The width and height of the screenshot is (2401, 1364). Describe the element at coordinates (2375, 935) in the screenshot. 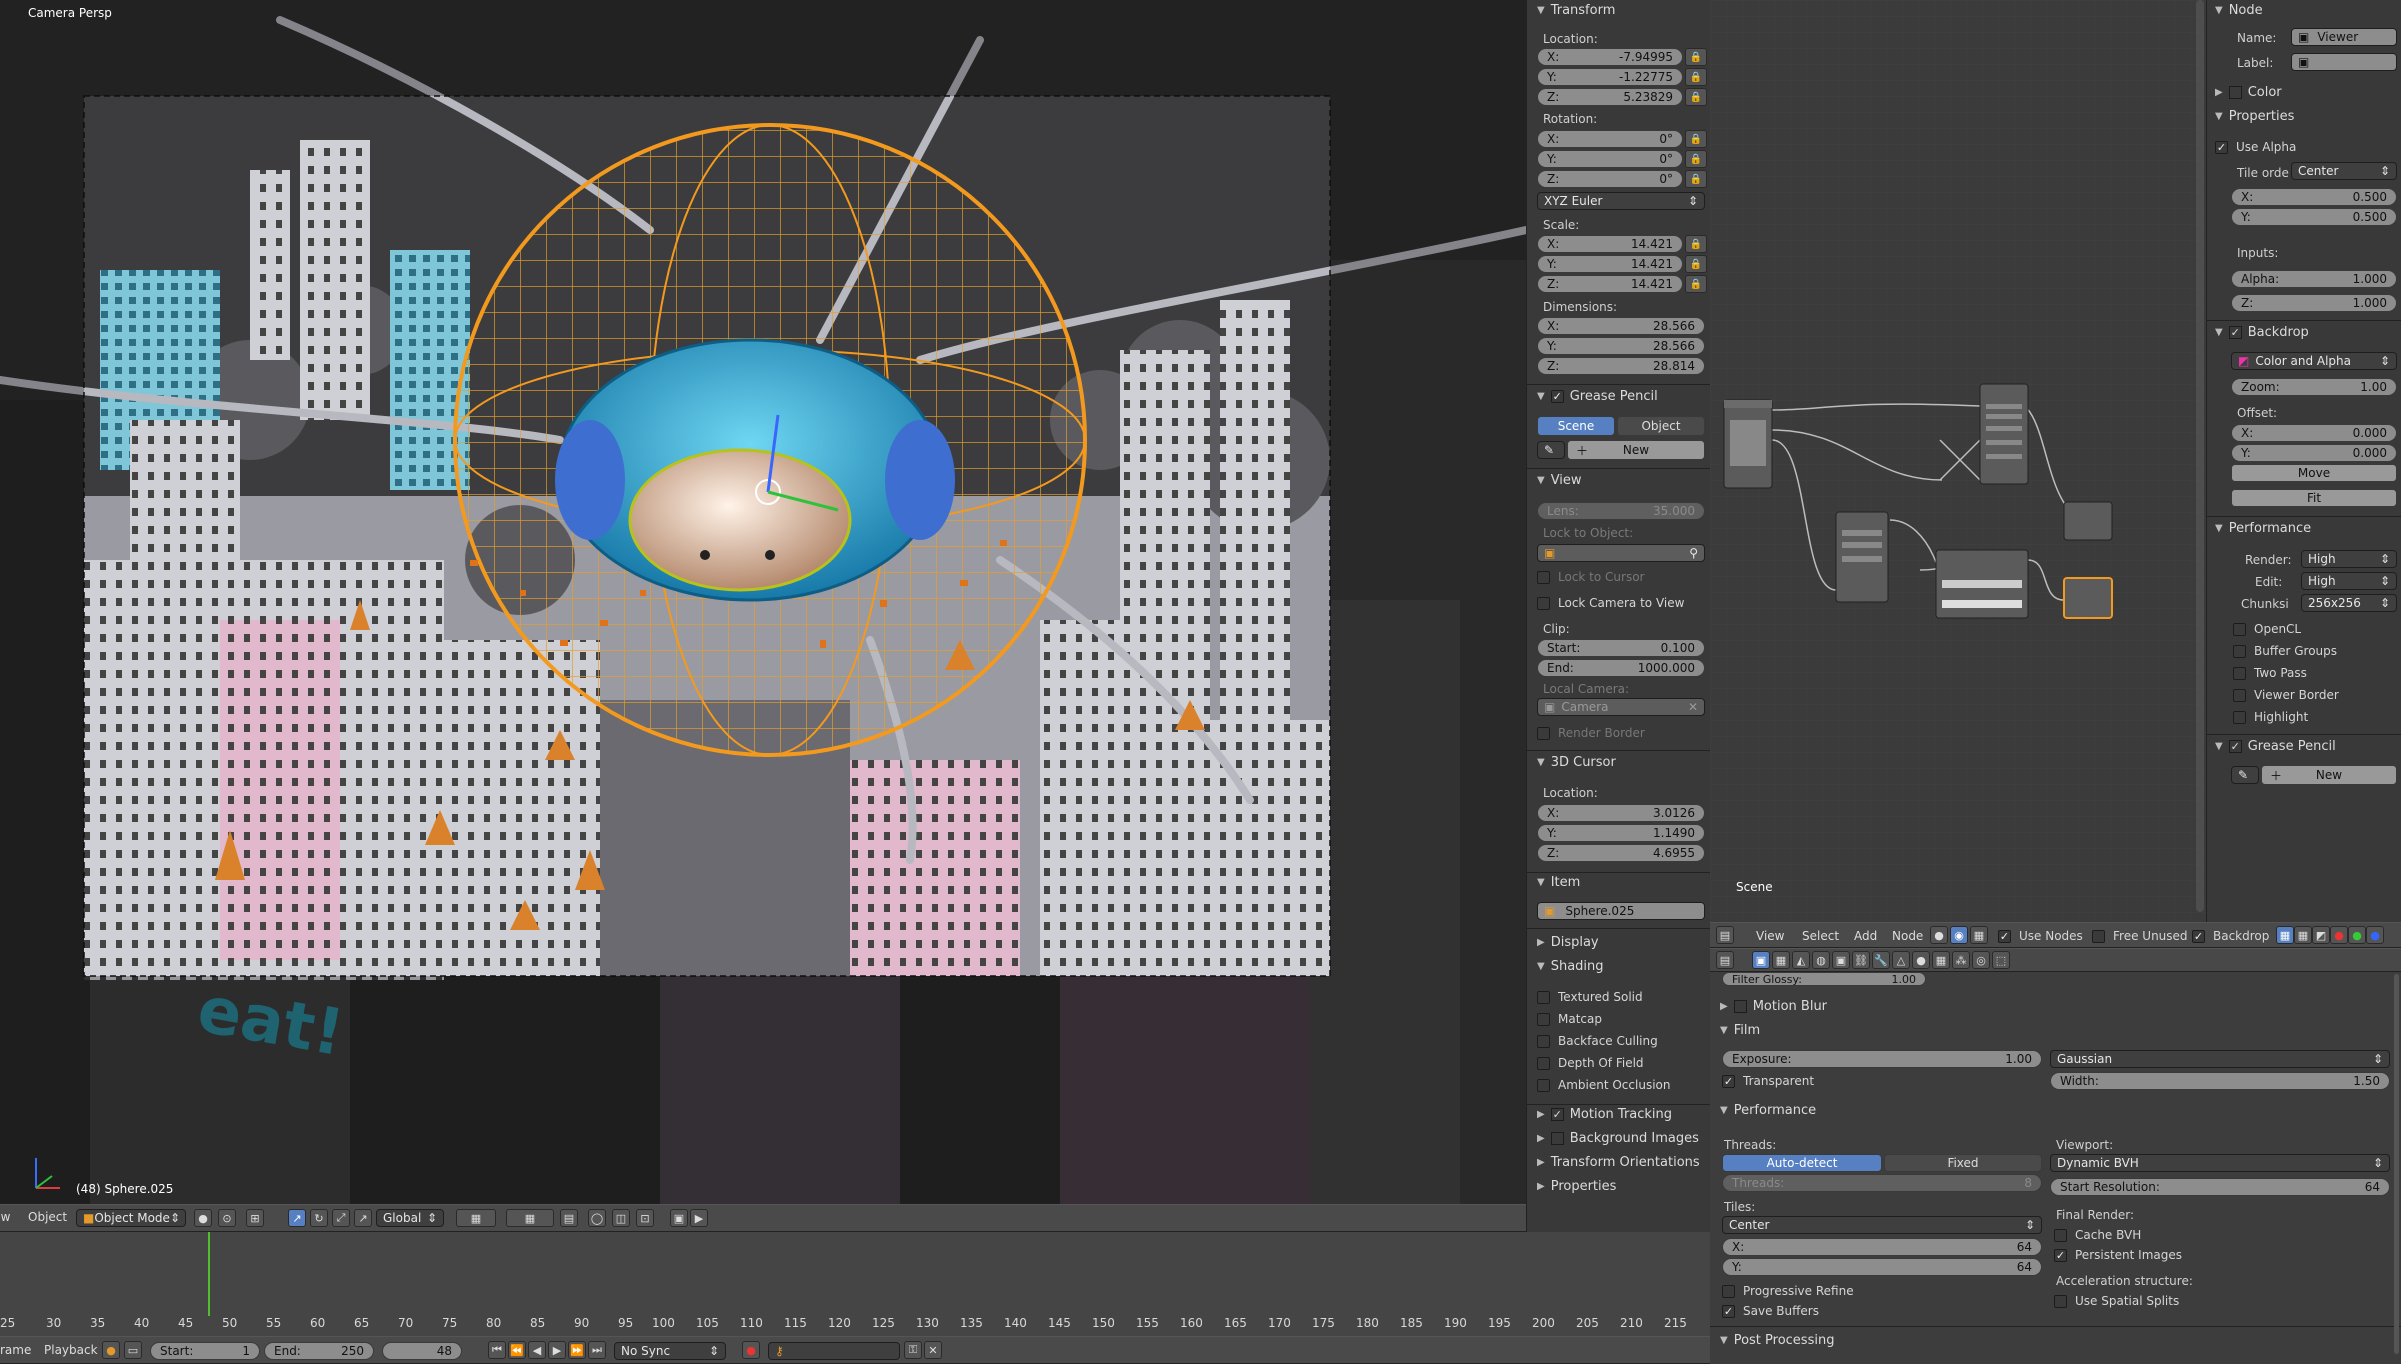

I see `blue-channel-icon: ●` at that location.